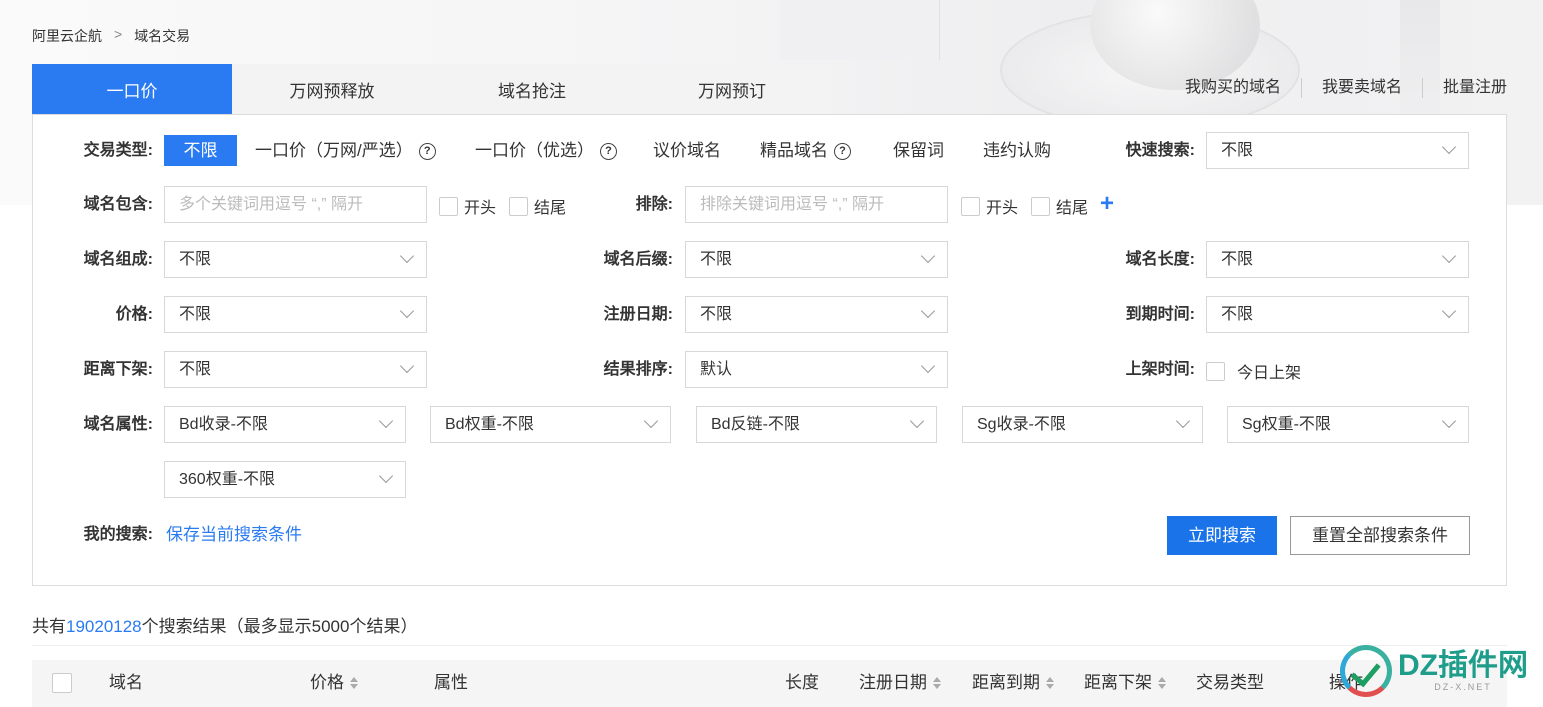 Image resolution: width=1543 pixels, height=707 pixels. I want to click on col-expire: 距离到期, so click(1013, 683).